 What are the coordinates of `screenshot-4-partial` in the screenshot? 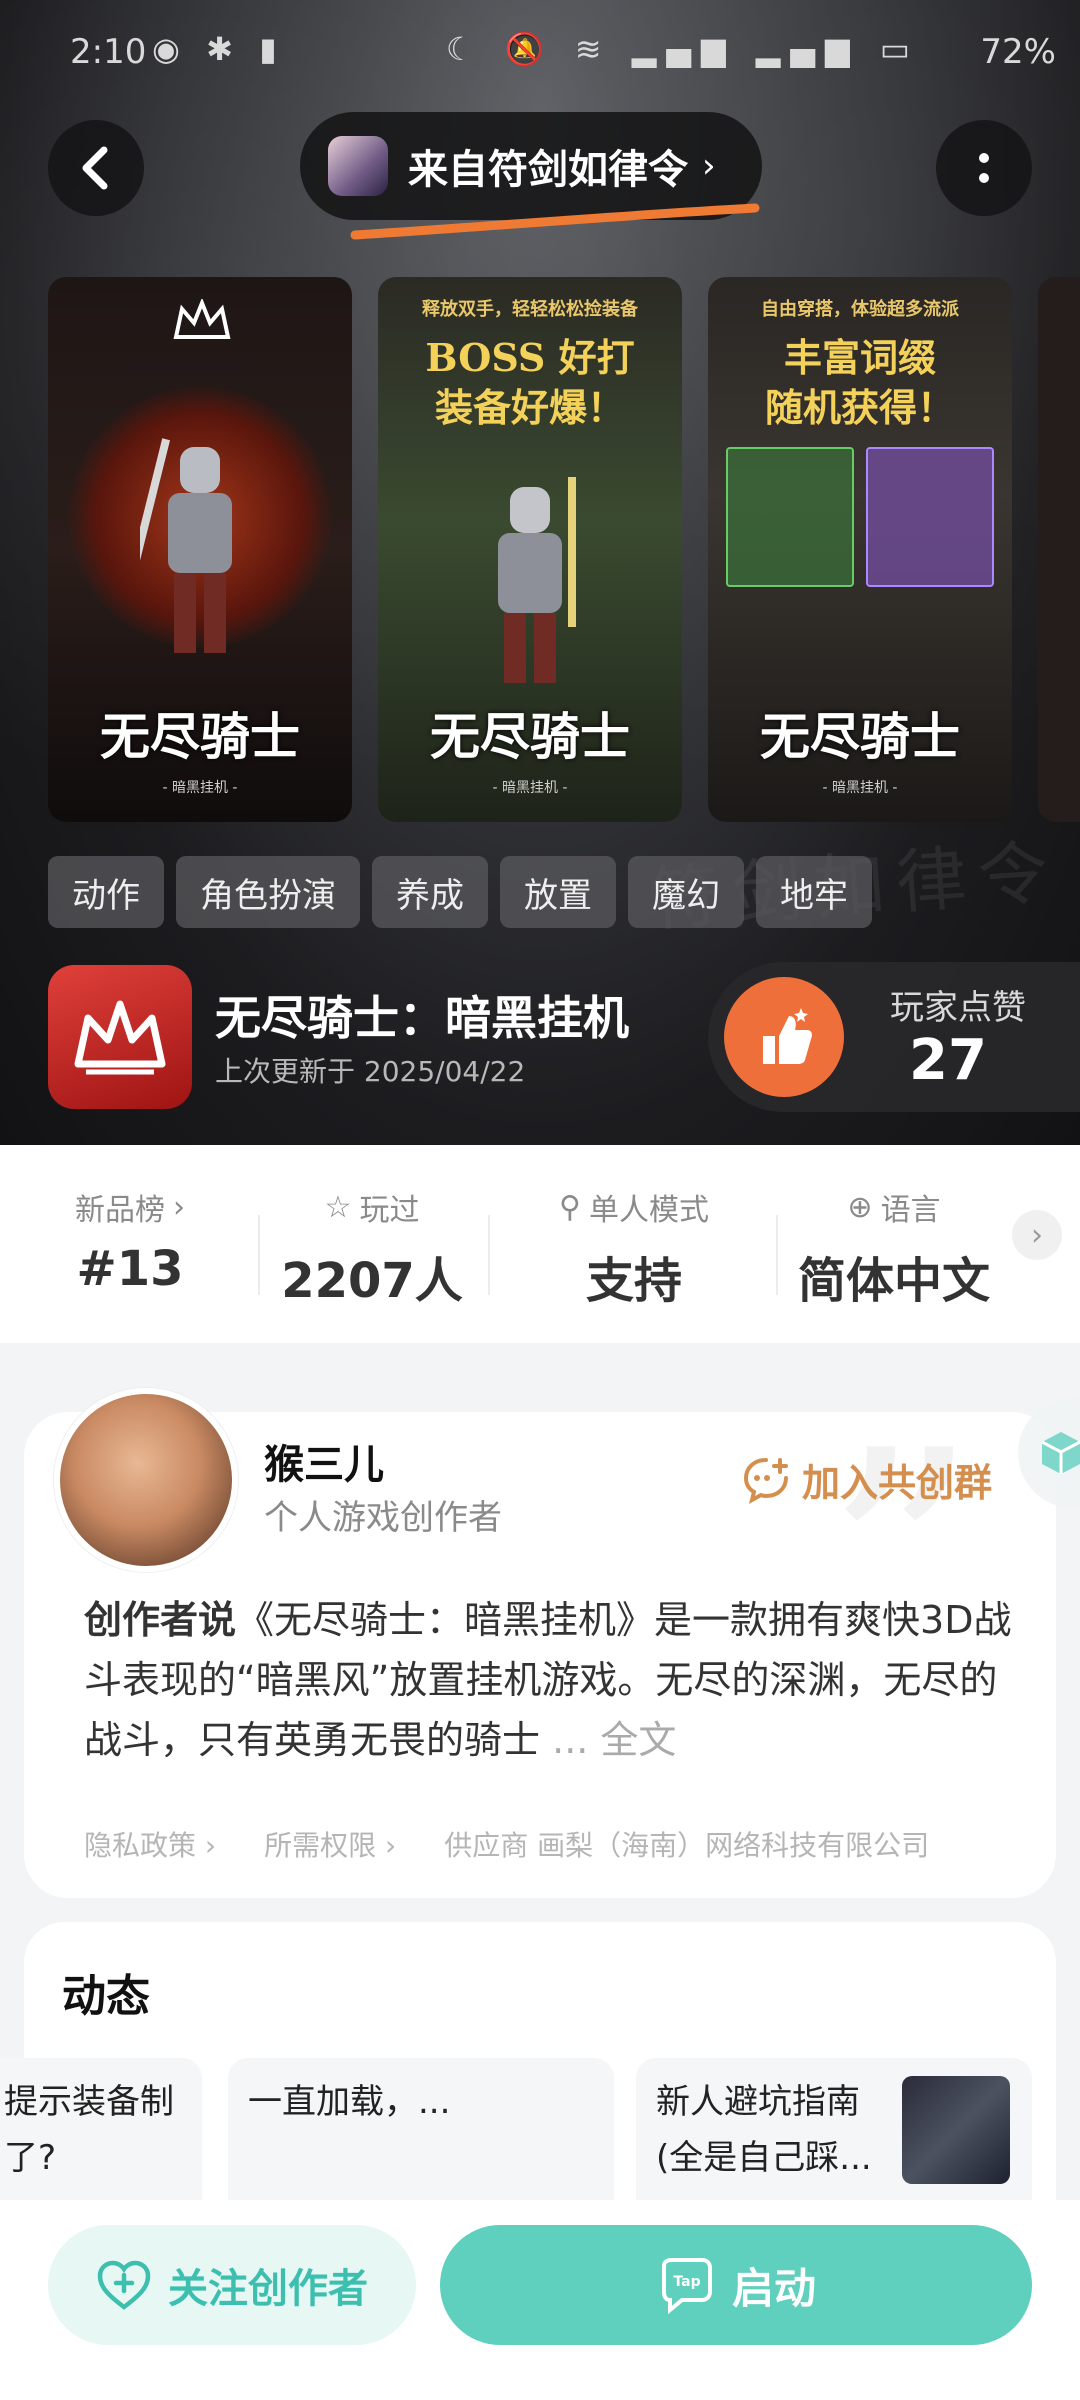 It's located at (1059, 549).